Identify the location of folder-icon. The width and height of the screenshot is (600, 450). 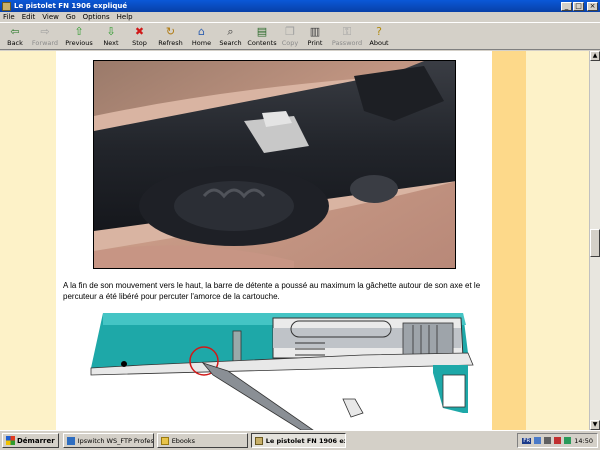
(164, 440).